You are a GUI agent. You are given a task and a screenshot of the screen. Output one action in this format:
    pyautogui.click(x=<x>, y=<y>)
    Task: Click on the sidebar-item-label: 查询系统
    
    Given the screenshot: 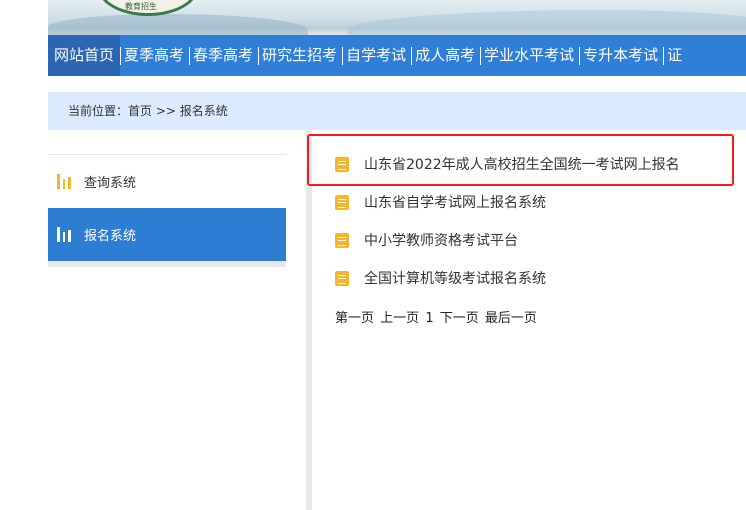 What is the action you would take?
    pyautogui.click(x=110, y=183)
    